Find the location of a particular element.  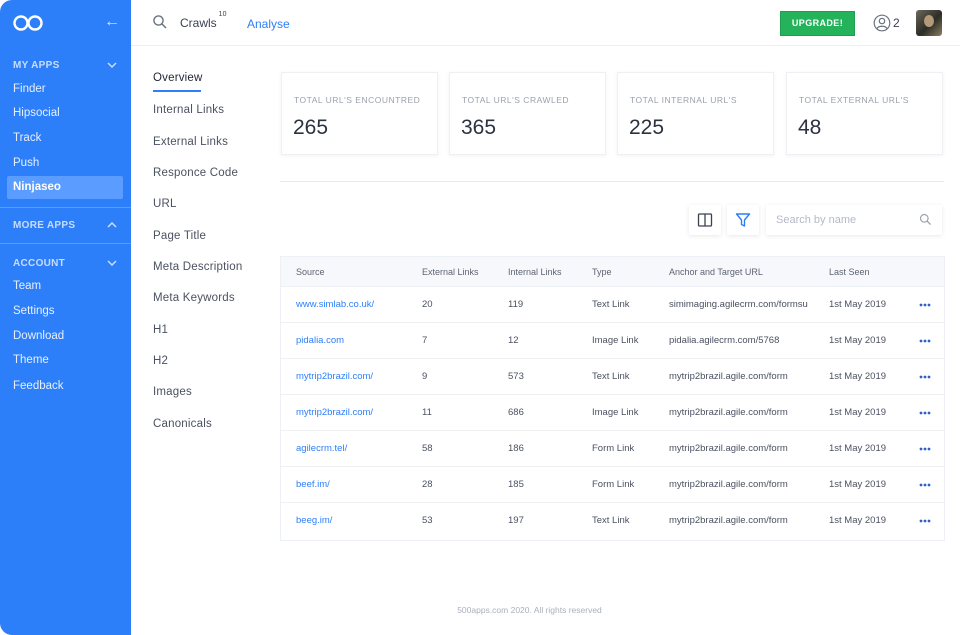

external-links-count: 58 is located at coordinates (427, 448).